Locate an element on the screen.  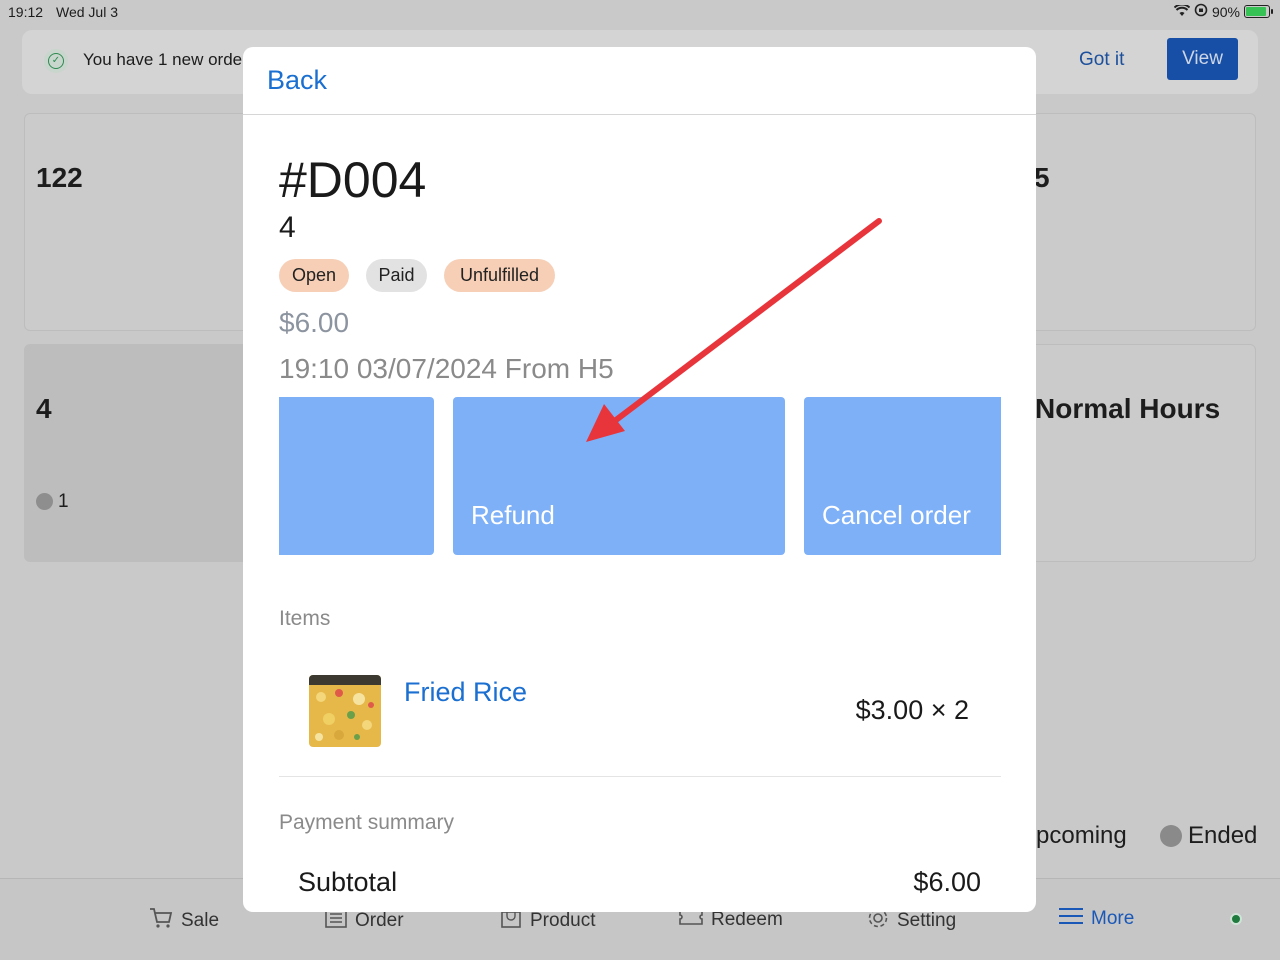
battery-icon is located at coordinates (1258, 11).